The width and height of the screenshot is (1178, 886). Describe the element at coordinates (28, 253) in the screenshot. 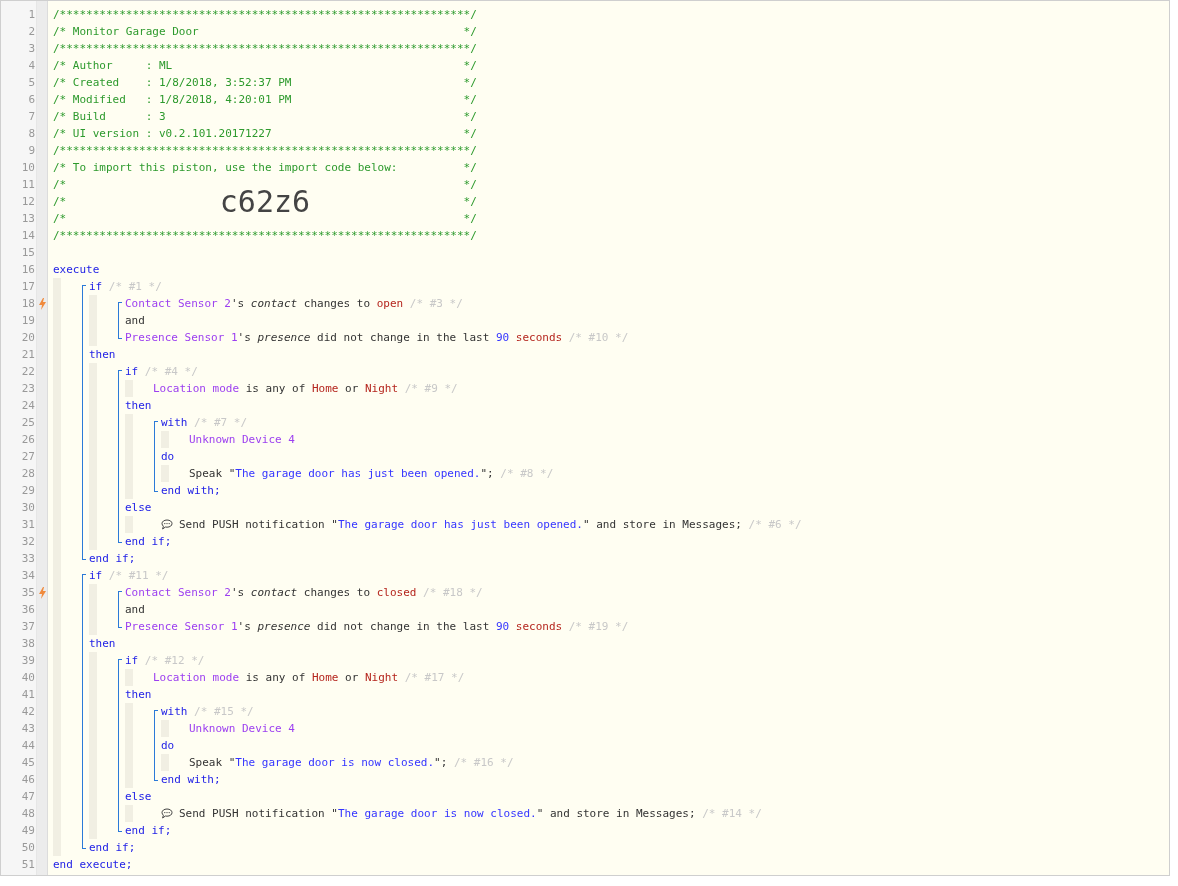

I see `line-number: 15` at that location.